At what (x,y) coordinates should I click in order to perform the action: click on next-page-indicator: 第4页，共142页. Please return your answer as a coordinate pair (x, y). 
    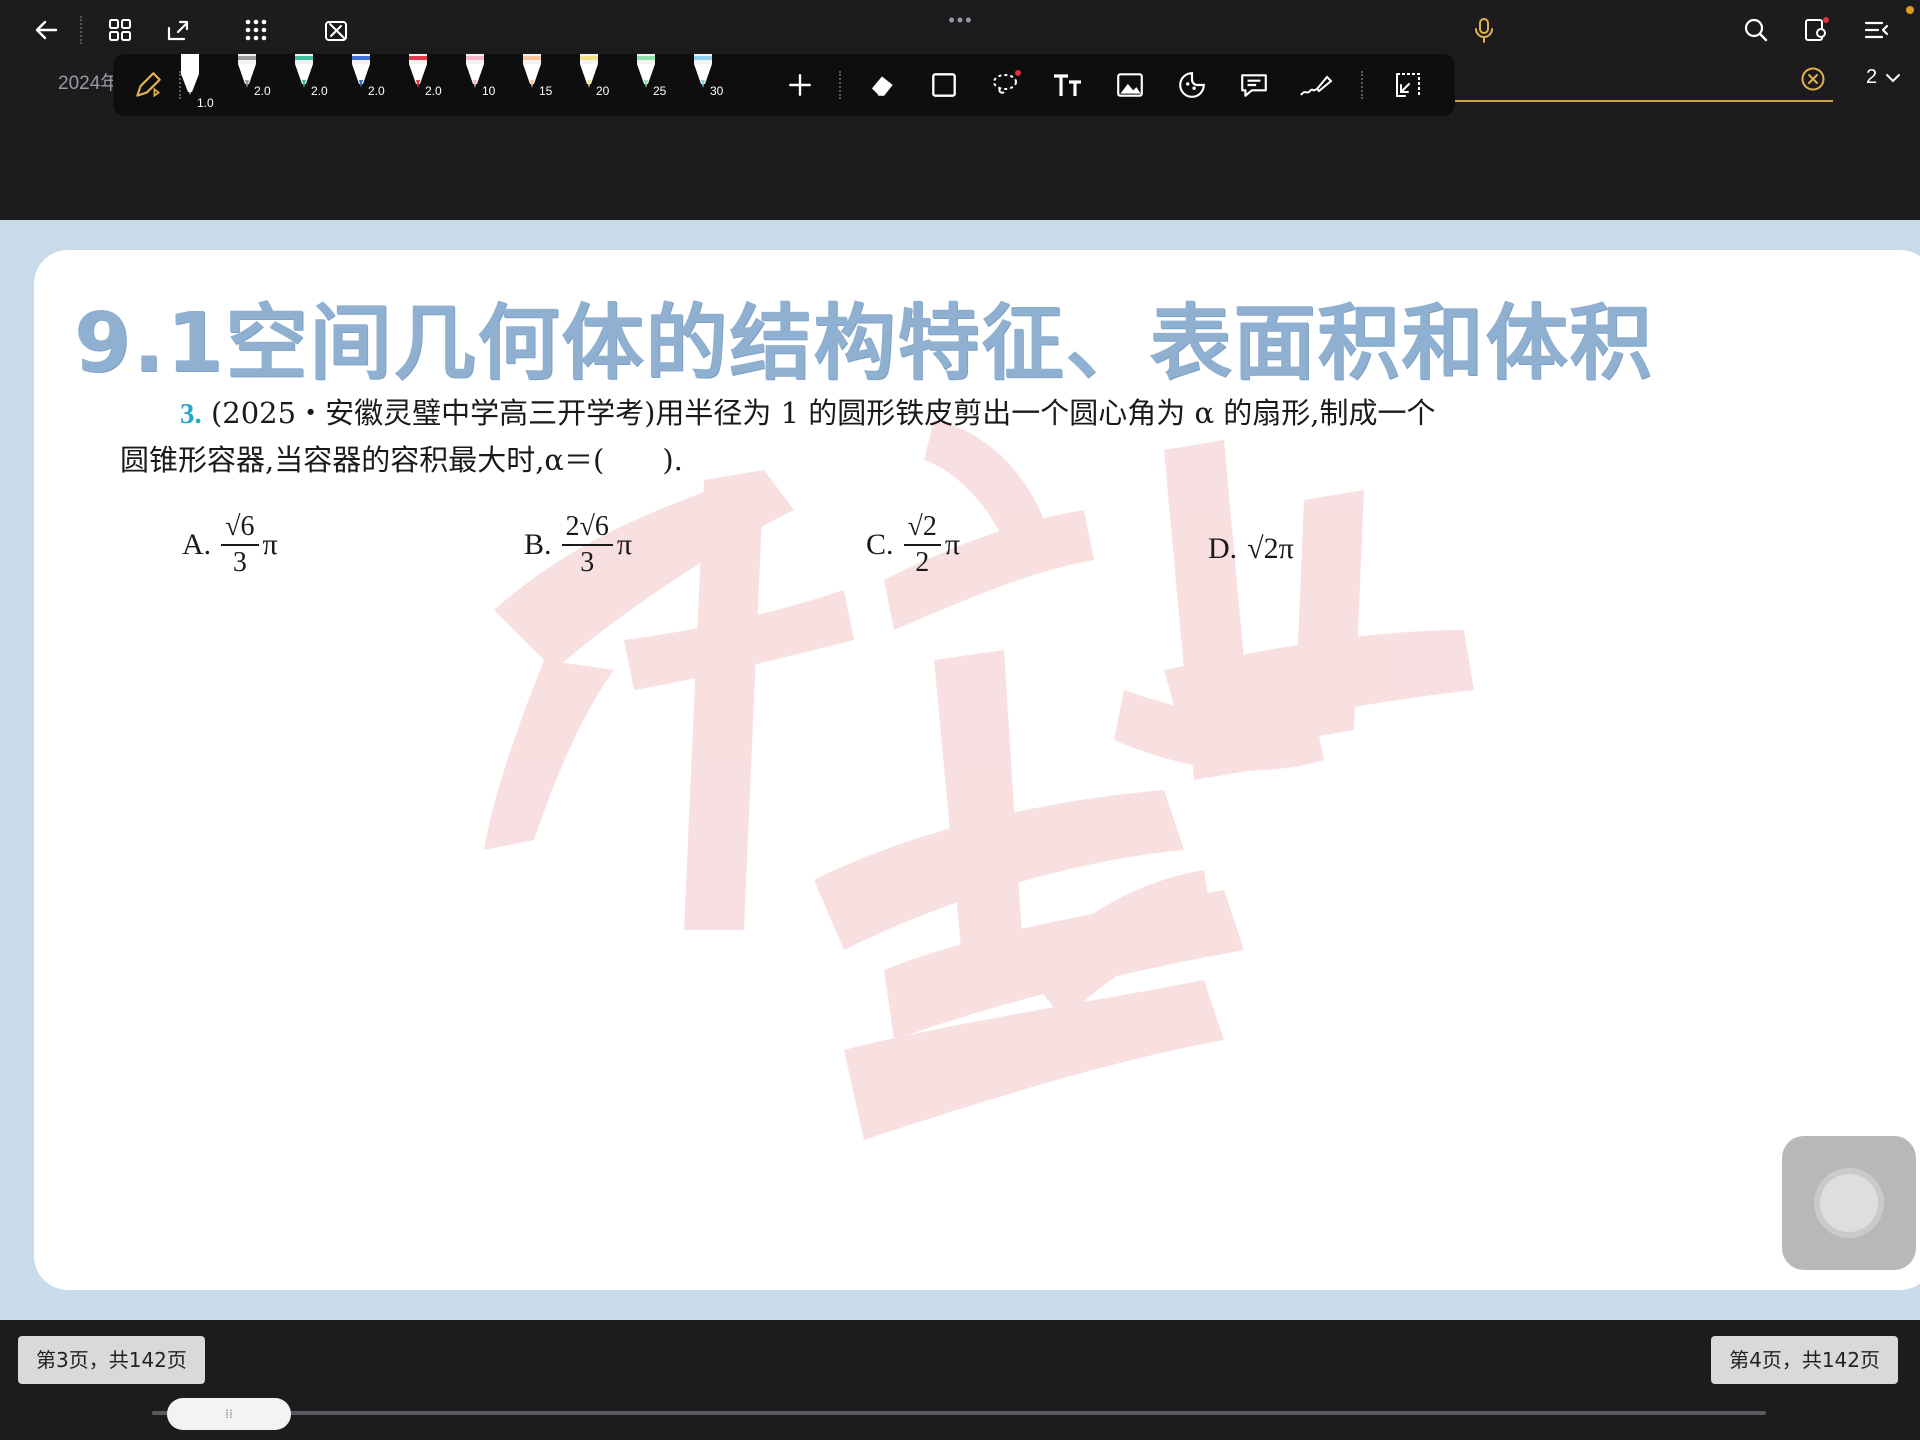
    Looking at the image, I should click on (1804, 1360).